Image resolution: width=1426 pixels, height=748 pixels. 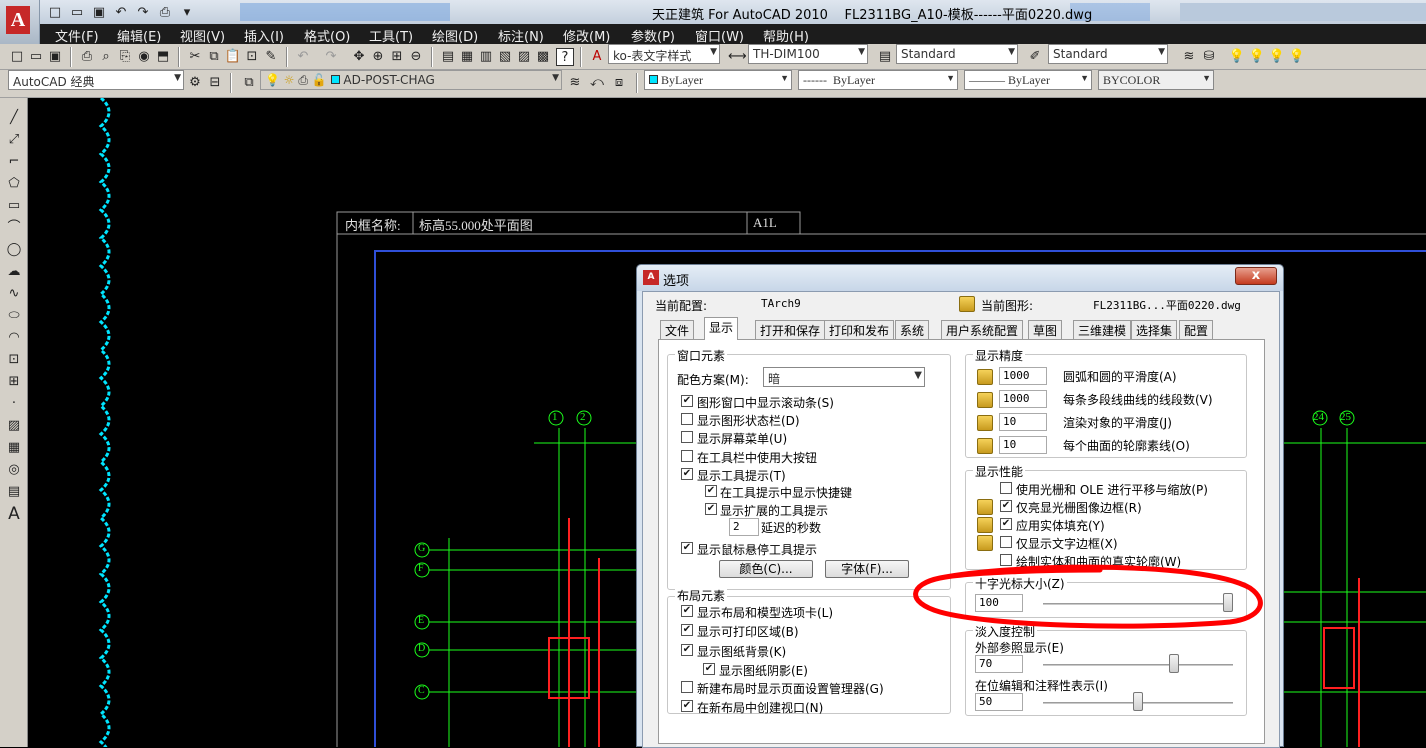 What do you see at coordinates (1028, 80) in the screenshot?
I see `lineweight-combo: ——— ByLayer ▼` at bounding box center [1028, 80].